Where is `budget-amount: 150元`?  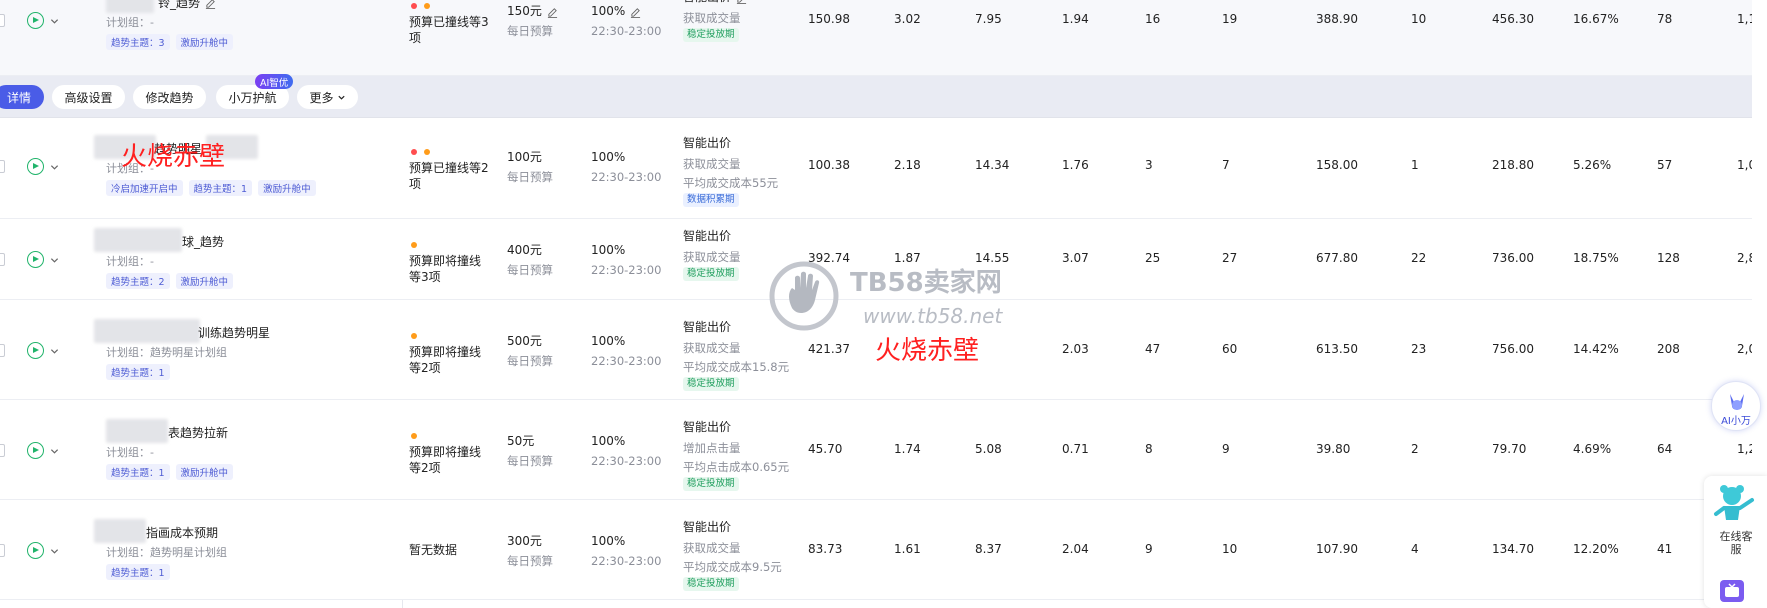
budget-amount: 150元 is located at coordinates (524, 11).